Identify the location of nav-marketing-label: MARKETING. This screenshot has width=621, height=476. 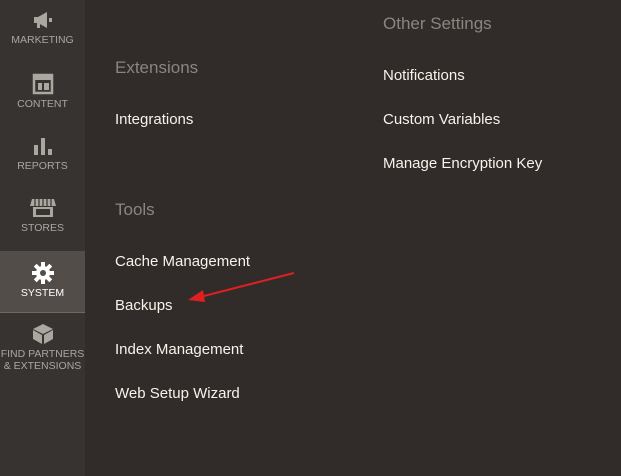
(42, 40).